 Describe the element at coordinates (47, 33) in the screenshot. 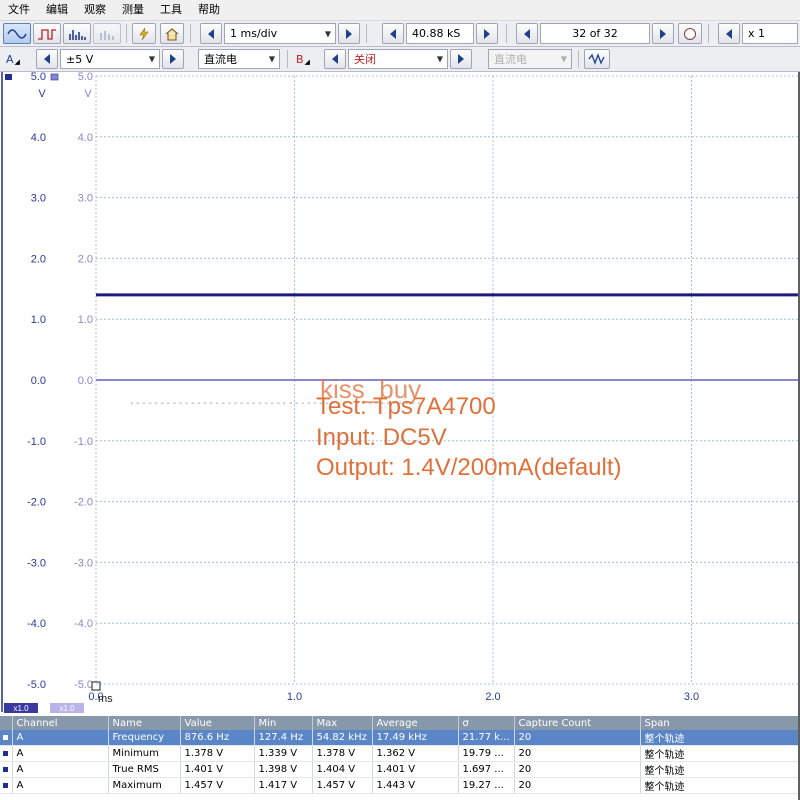

I see `persistence-mode-button` at that location.